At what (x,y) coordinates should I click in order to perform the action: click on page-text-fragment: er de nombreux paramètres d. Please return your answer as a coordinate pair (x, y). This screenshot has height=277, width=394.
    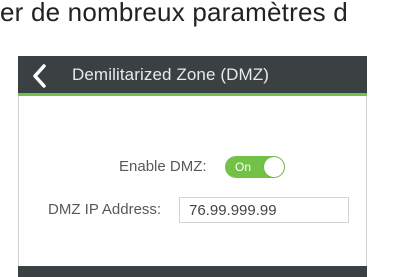
    Looking at the image, I should click on (174, 13).